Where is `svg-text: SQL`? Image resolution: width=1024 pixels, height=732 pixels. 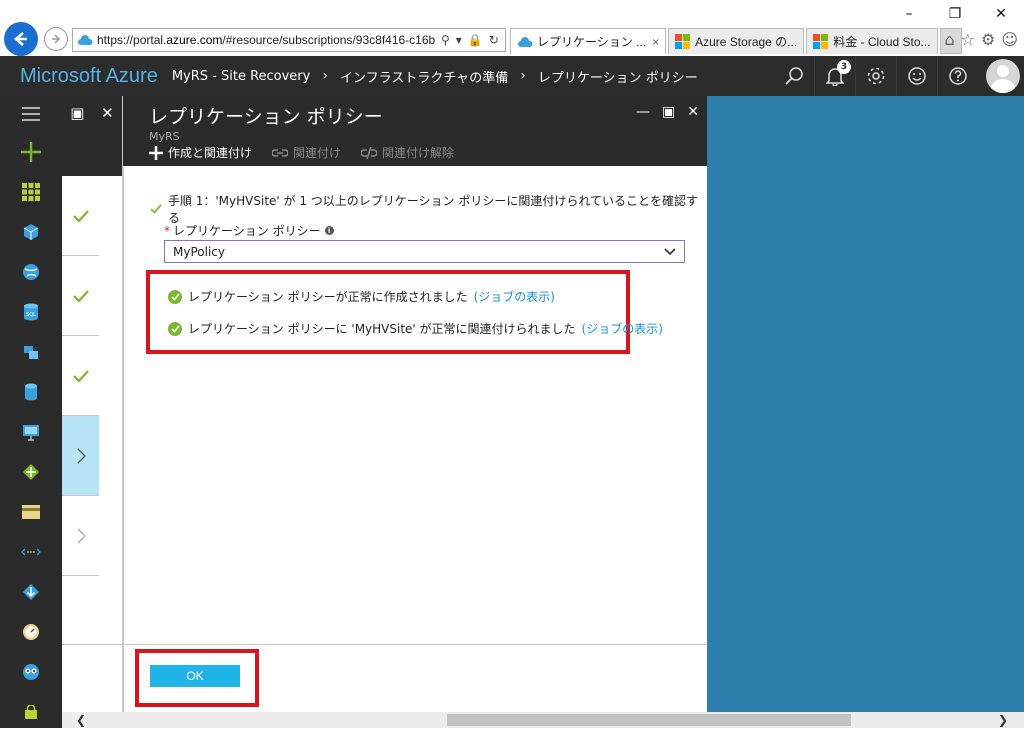 svg-text: SQL is located at coordinates (31, 315).